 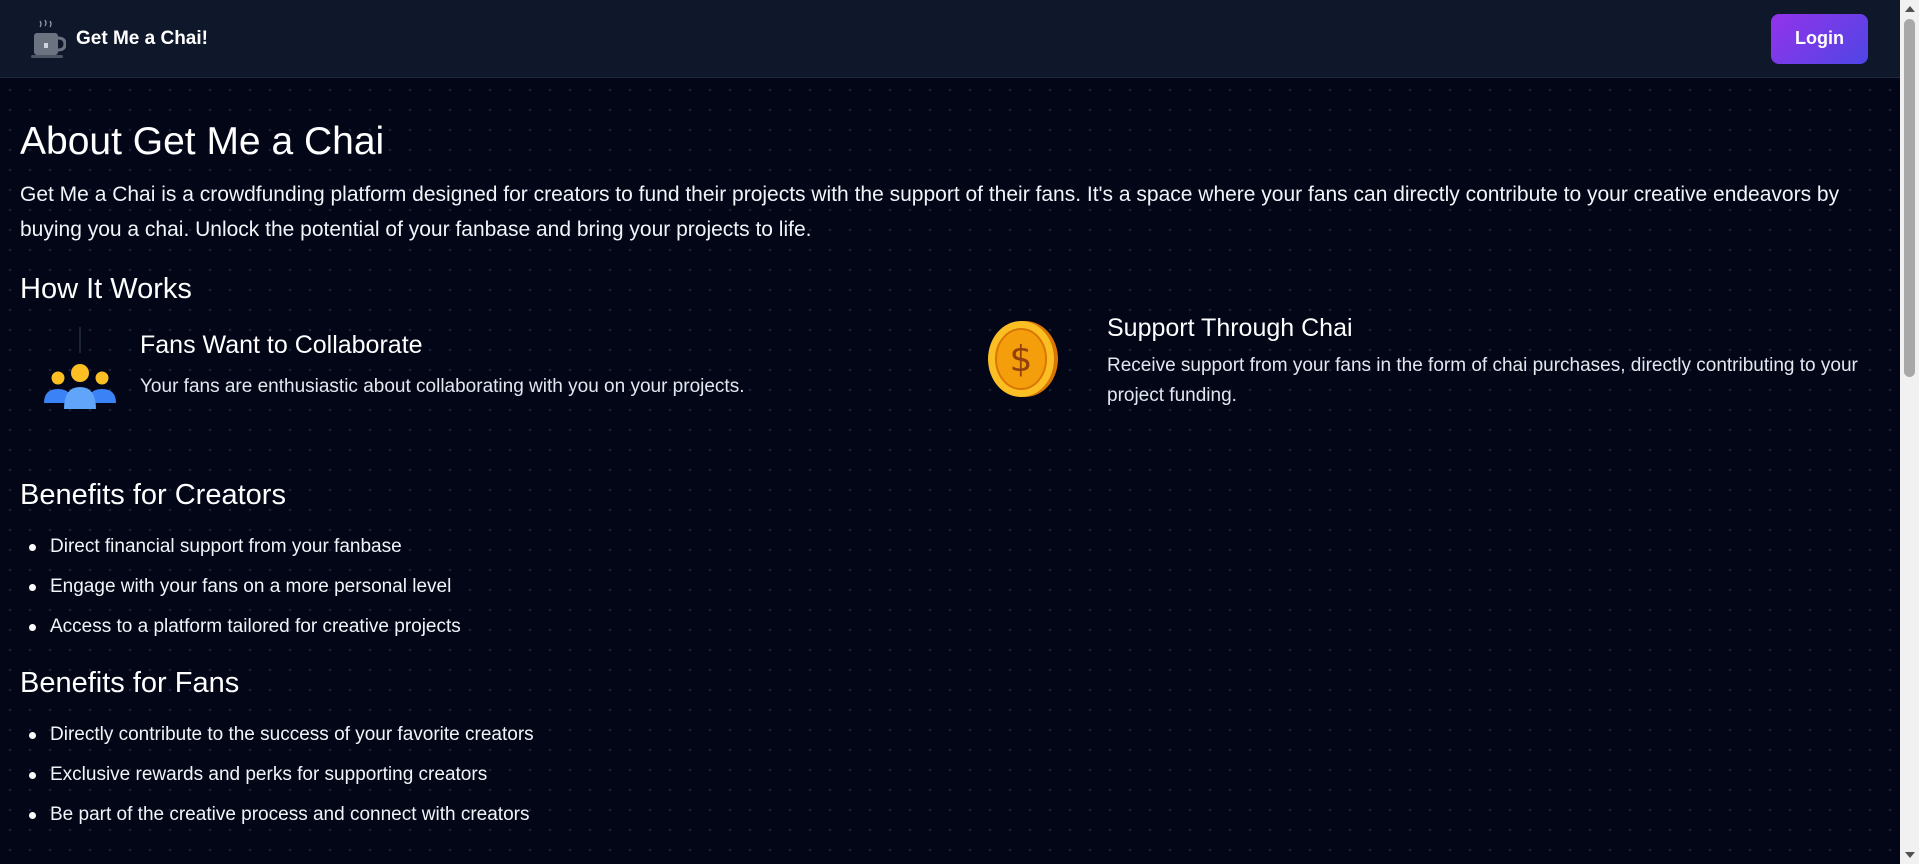 I want to click on scroll-down-icon, so click(x=1910, y=855).